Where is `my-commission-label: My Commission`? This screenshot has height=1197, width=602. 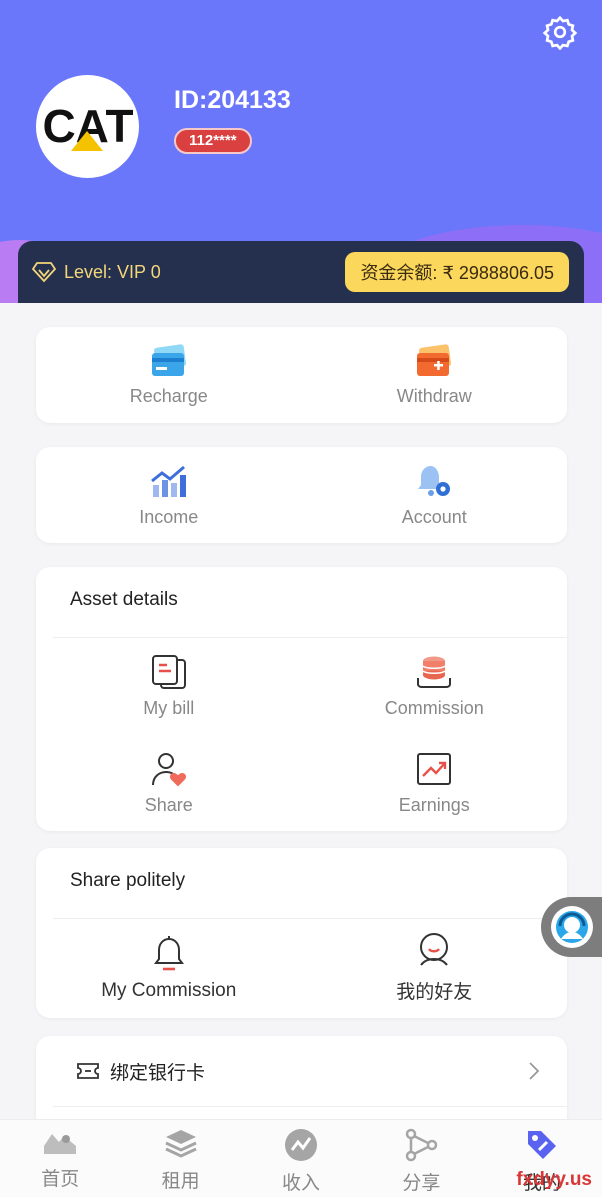 my-commission-label: My Commission is located at coordinates (169, 990).